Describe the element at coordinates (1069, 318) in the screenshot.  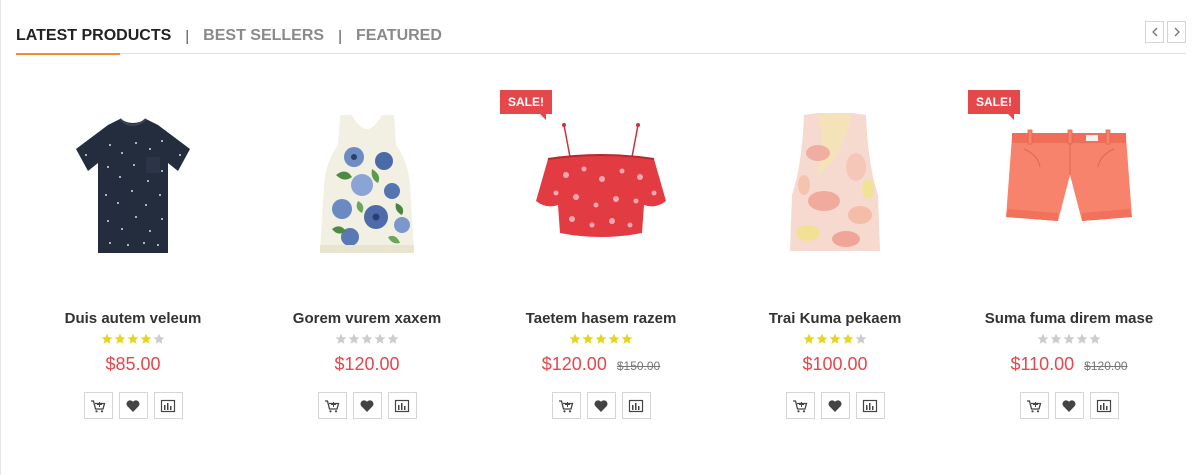
I see `product-name: Suma fuma direm mase` at that location.